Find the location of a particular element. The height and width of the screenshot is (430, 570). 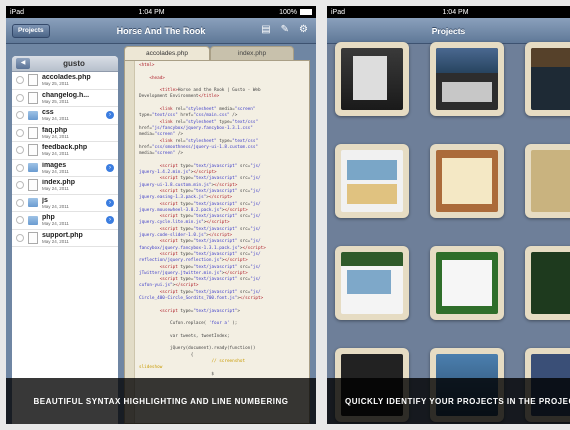

file-name: images is located at coordinates (54, 165).